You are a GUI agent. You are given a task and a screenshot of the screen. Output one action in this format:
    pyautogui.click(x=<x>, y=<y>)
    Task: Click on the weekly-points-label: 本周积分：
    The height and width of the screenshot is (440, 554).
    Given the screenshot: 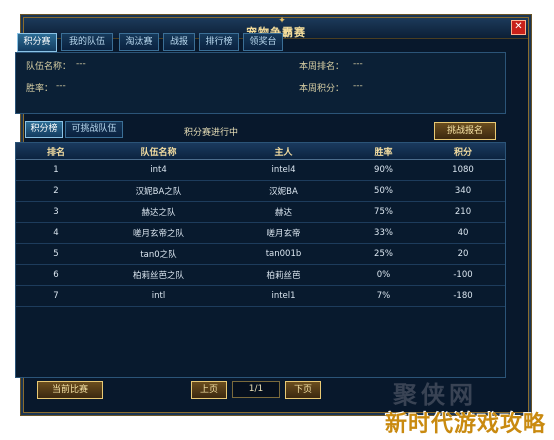 What is the action you would take?
    pyautogui.click(x=322, y=89)
    